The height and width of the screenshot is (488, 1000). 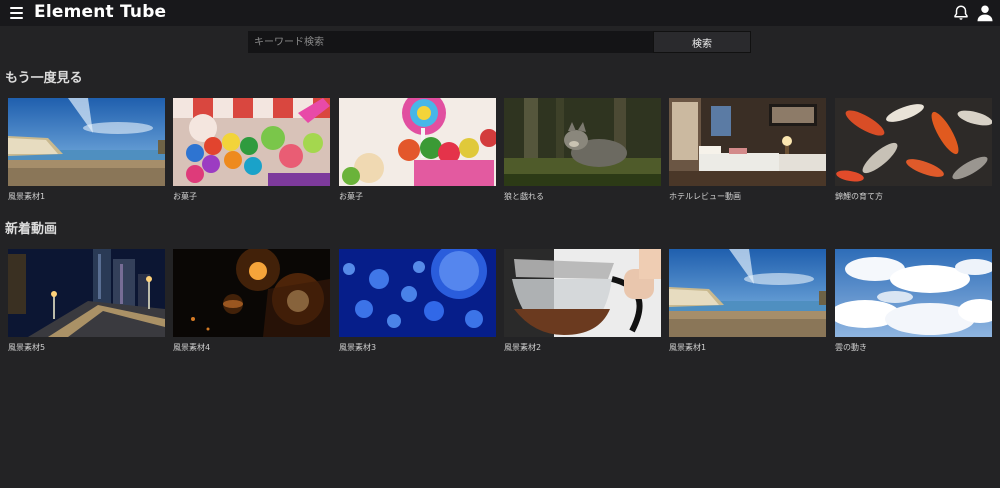 What do you see at coordinates (86, 347) in the screenshot?
I see `video-title: 風景素材5` at bounding box center [86, 347].